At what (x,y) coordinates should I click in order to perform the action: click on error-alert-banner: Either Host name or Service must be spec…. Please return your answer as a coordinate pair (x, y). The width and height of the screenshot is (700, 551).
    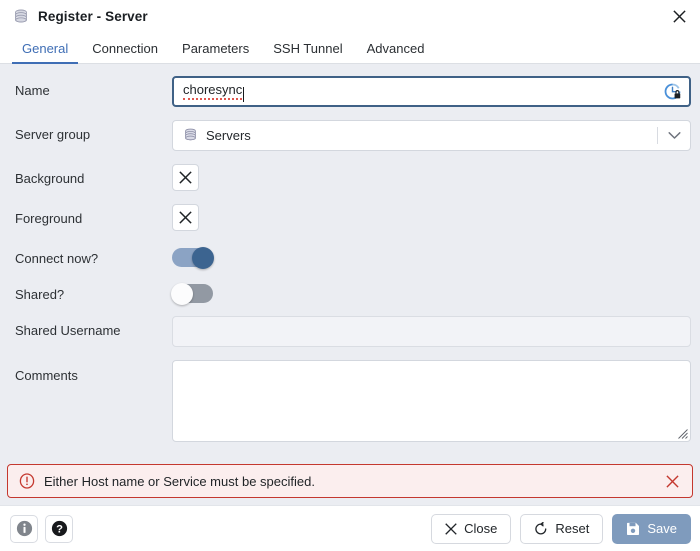
    Looking at the image, I should click on (350, 481).